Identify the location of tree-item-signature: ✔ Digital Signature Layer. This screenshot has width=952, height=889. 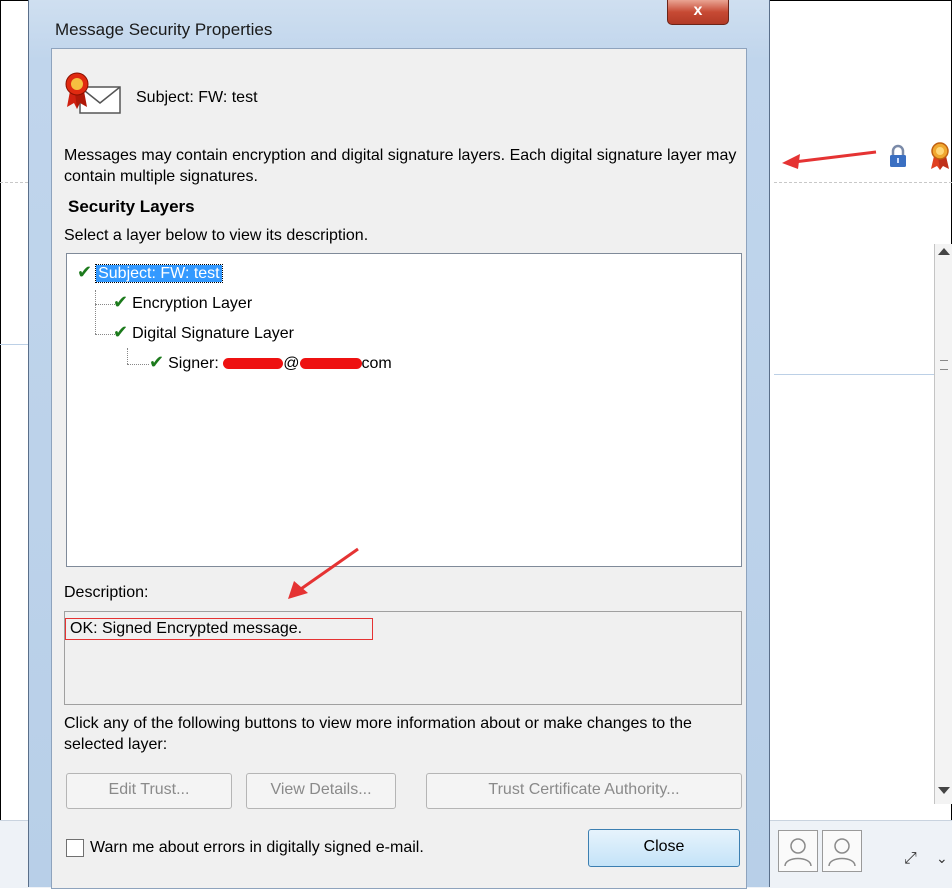
(203, 332).